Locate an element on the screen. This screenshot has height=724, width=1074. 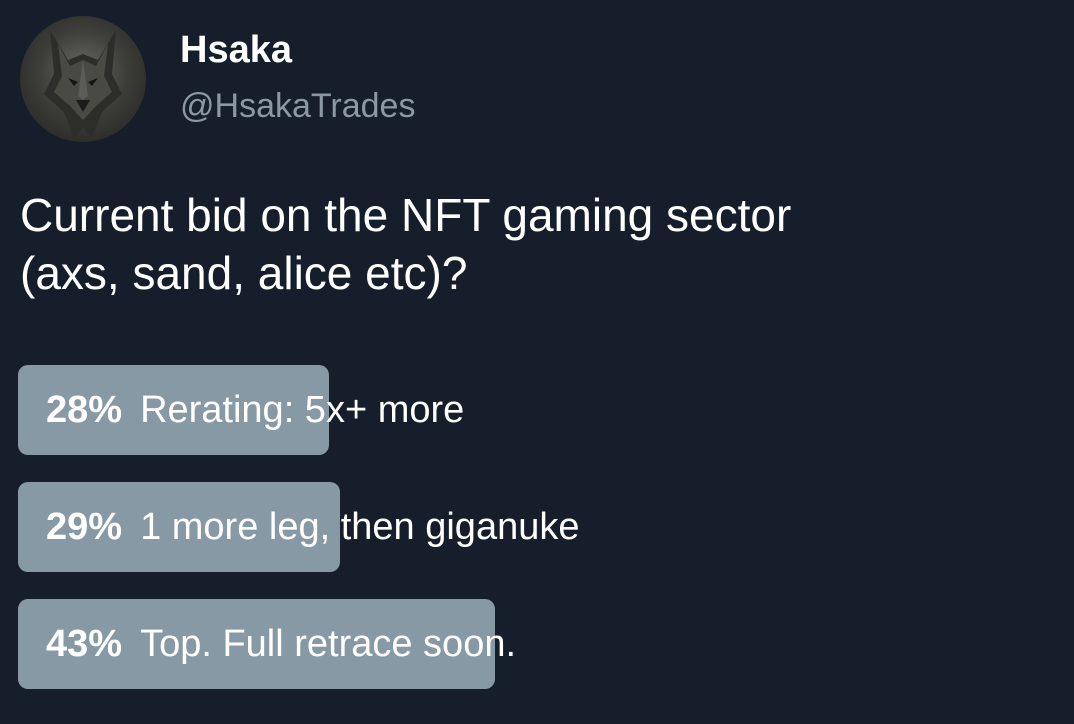
user-names: Hsaka @HsakaTrades is located at coordinates (297, 78).